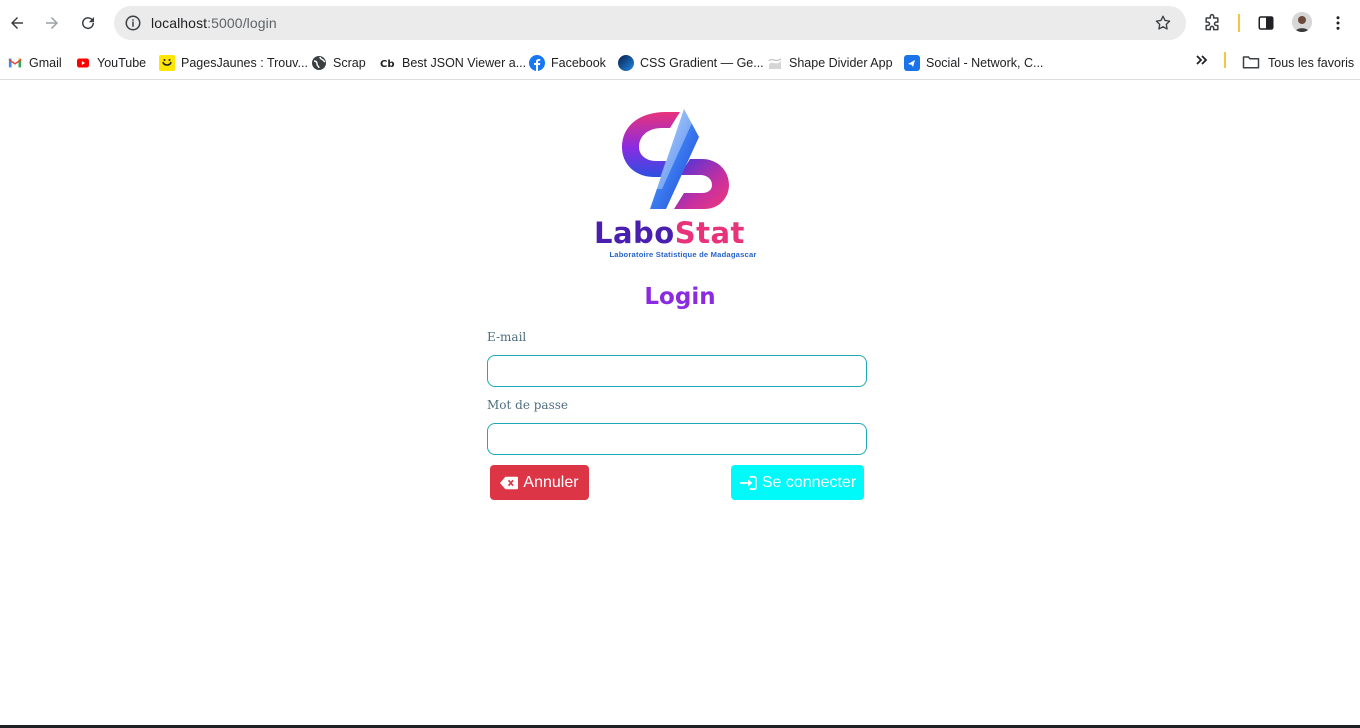  I want to click on forward-arrow-icon, so click(52, 23).